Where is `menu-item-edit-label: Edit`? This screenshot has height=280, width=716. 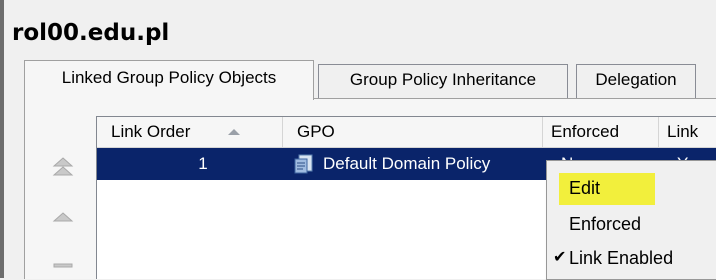
menu-item-edit-label: Edit is located at coordinates (585, 188).